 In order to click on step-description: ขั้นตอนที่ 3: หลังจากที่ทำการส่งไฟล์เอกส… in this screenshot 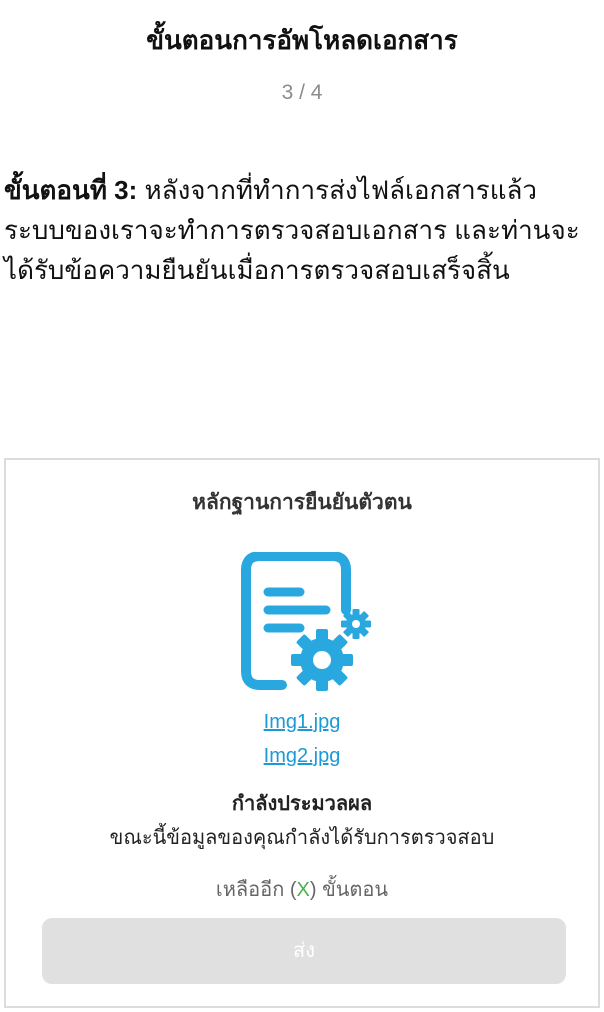, I will do `click(299, 230)`.